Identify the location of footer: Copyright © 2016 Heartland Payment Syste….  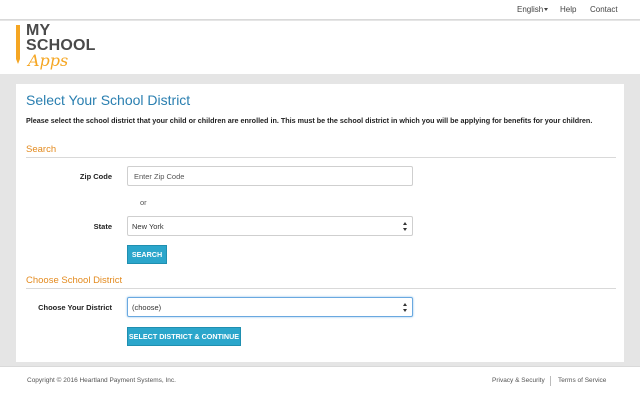
(320, 383).